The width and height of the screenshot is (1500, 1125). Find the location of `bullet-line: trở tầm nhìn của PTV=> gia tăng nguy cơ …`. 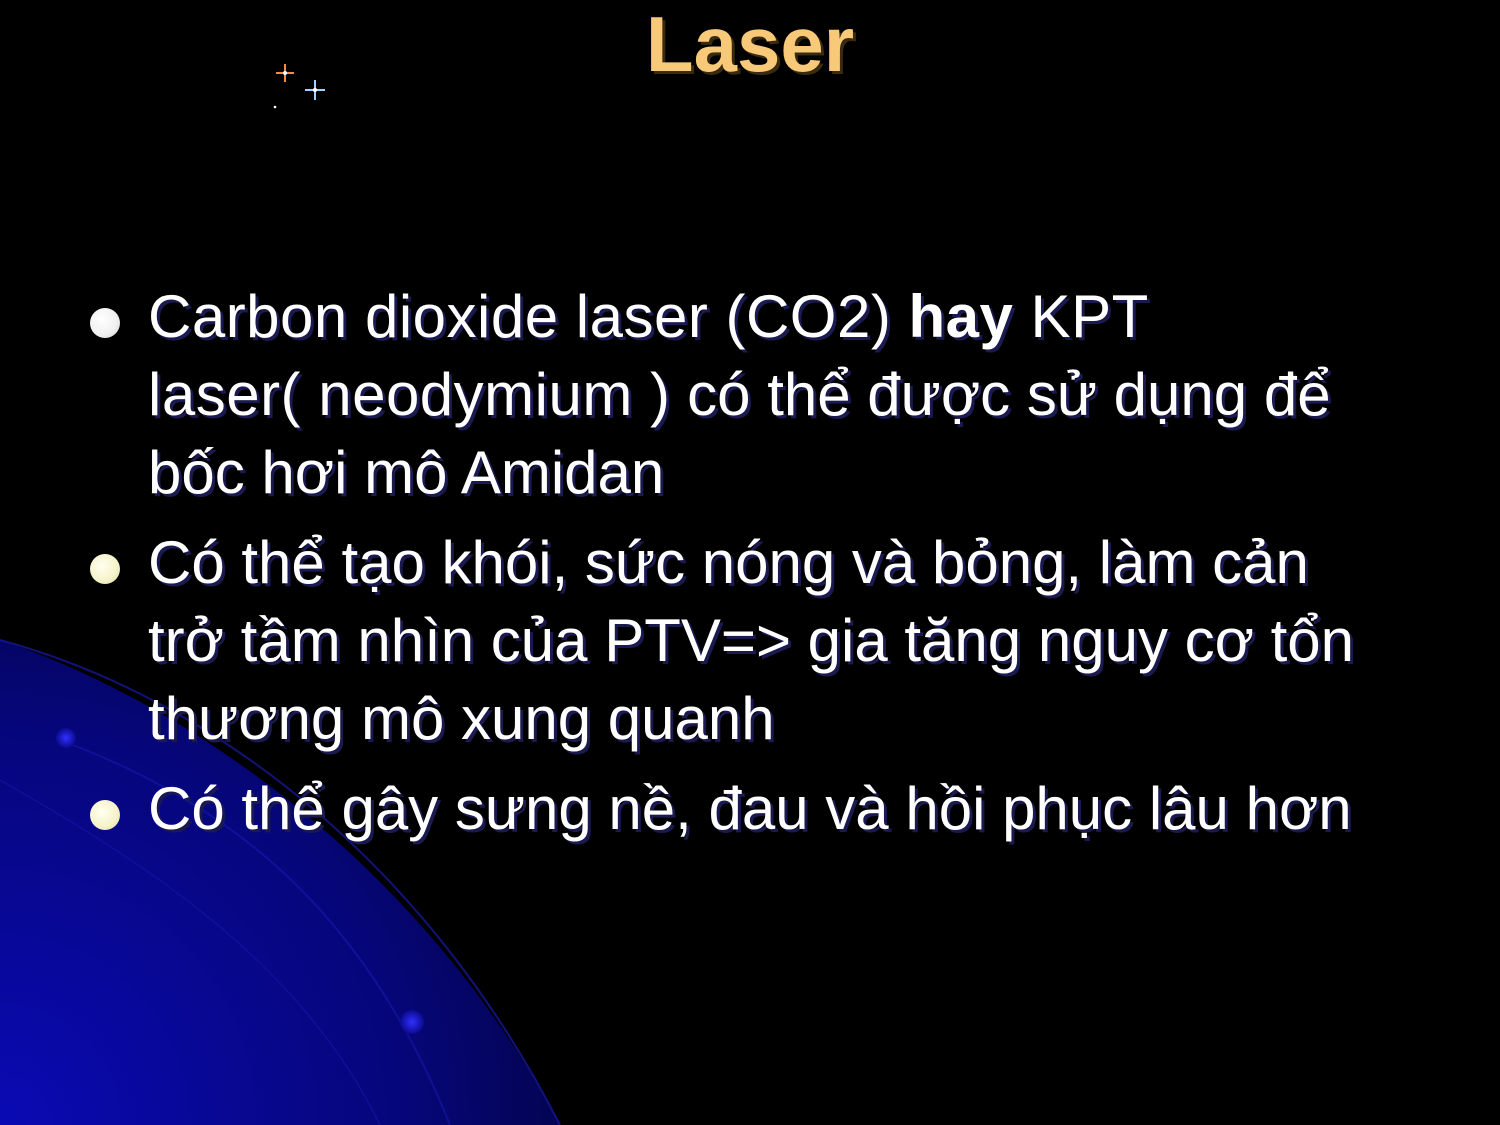

bullet-line: trở tầm nhìn của PTV=> gia tăng nguy cơ … is located at coordinates (751, 640).